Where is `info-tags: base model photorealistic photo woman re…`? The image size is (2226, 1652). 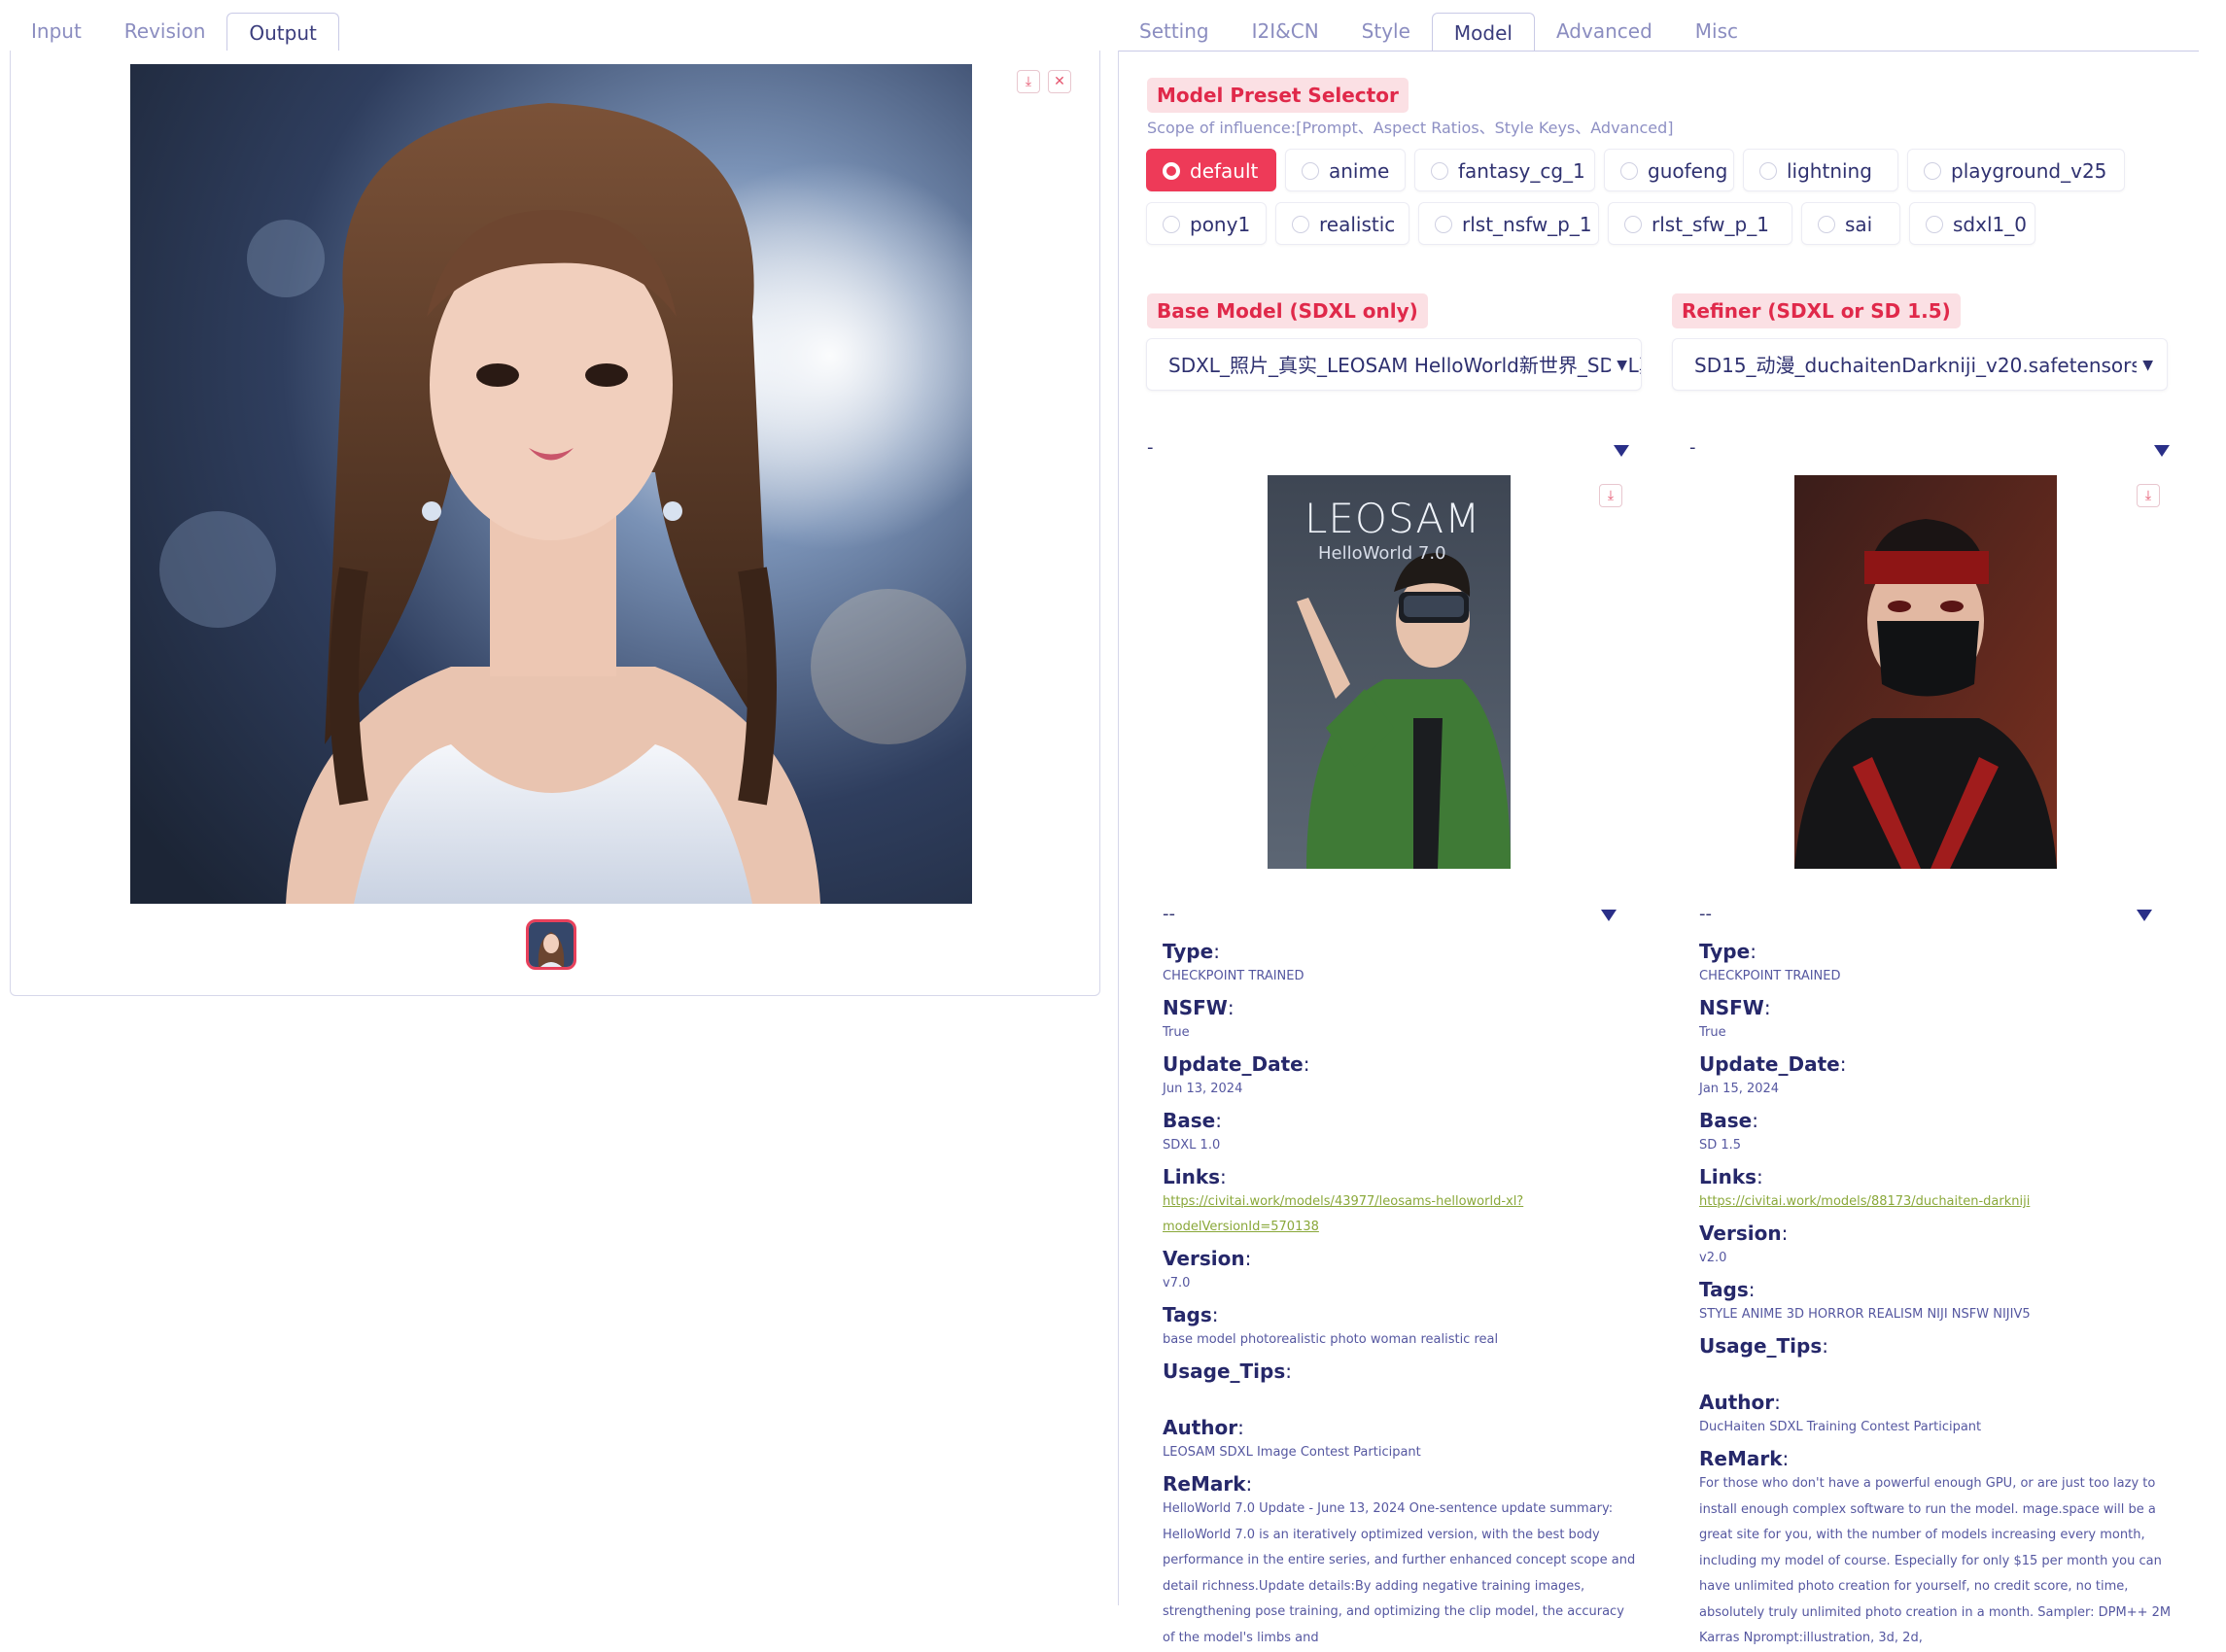 info-tags: base model photorealistic photo woman re… is located at coordinates (1331, 1339).